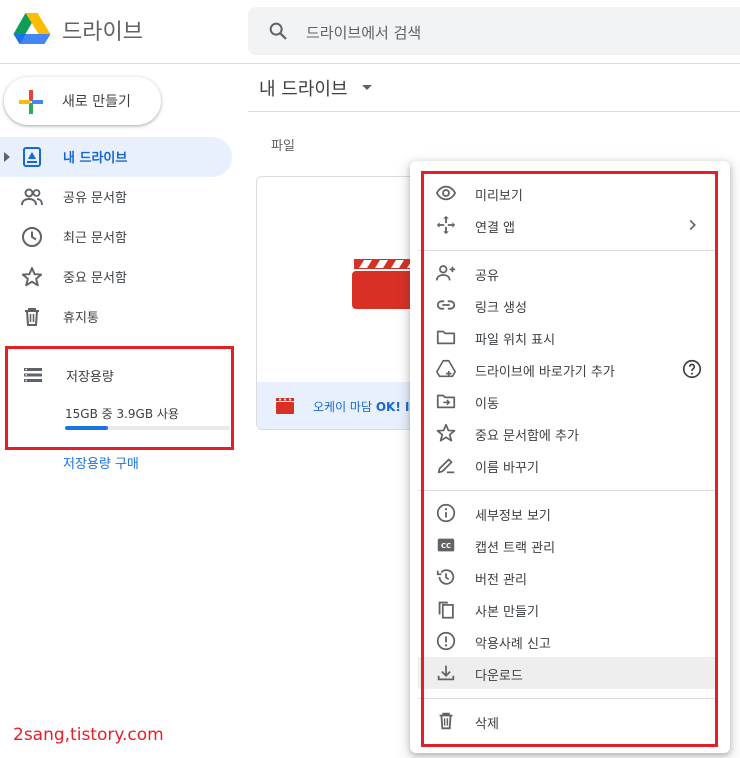  What do you see at coordinates (370, 63) in the screenshot?
I see `header-divider` at bounding box center [370, 63].